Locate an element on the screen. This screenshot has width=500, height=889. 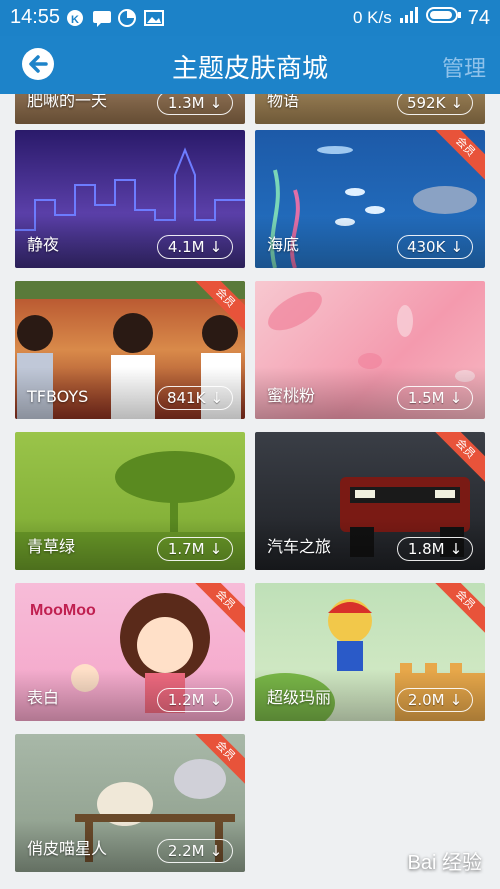
download-button: 1.7M ↓ is located at coordinates (195, 549).